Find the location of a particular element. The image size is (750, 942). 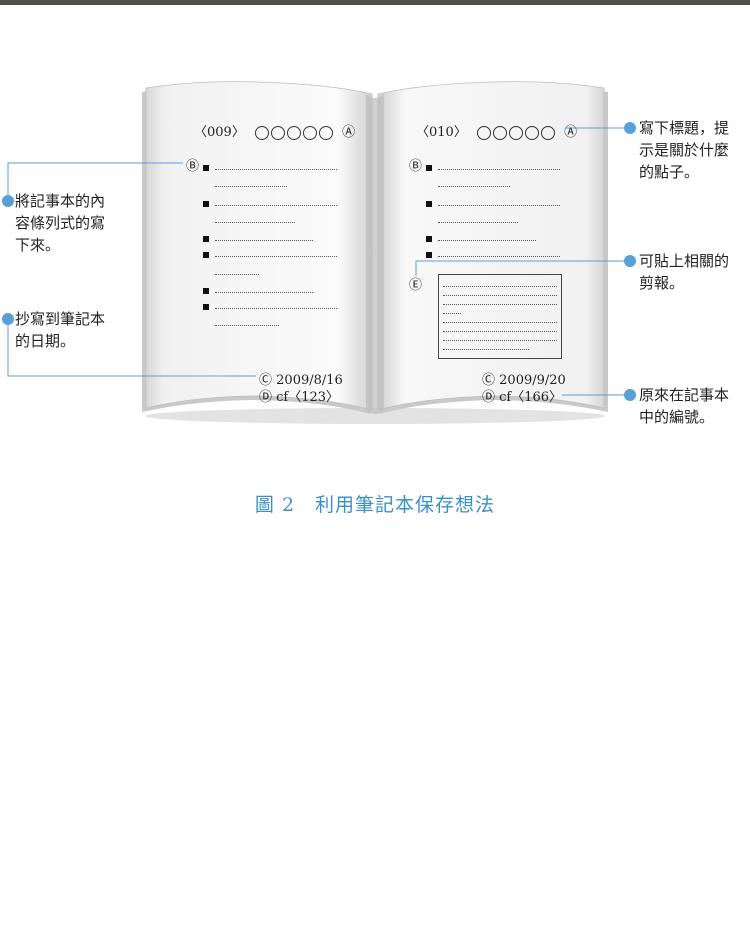

right-page-number: 〈010〉 is located at coordinates (441, 132).